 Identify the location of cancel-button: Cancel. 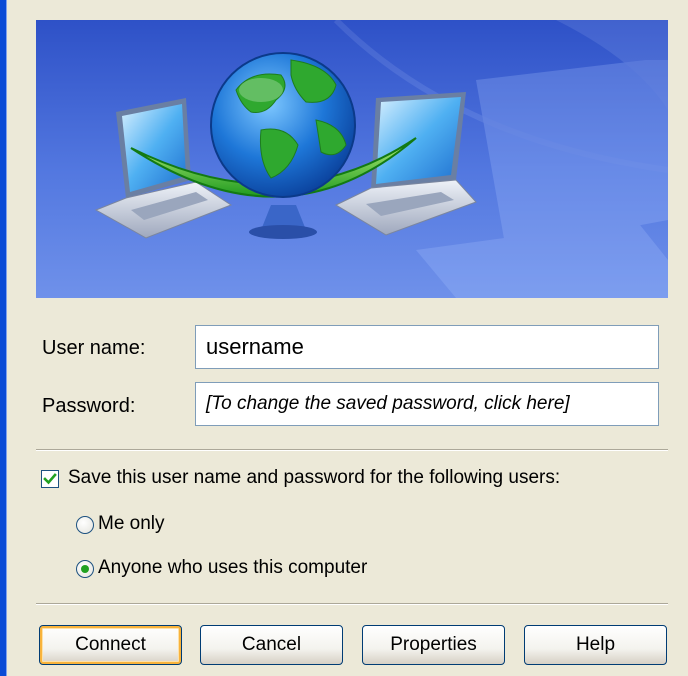
(271, 645).